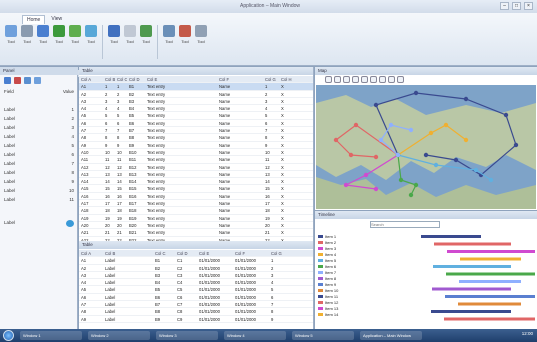 The height and width of the screenshot is (342, 537). What do you see at coordinates (373, 79) in the screenshot?
I see `layers-icon` at bounding box center [373, 79].